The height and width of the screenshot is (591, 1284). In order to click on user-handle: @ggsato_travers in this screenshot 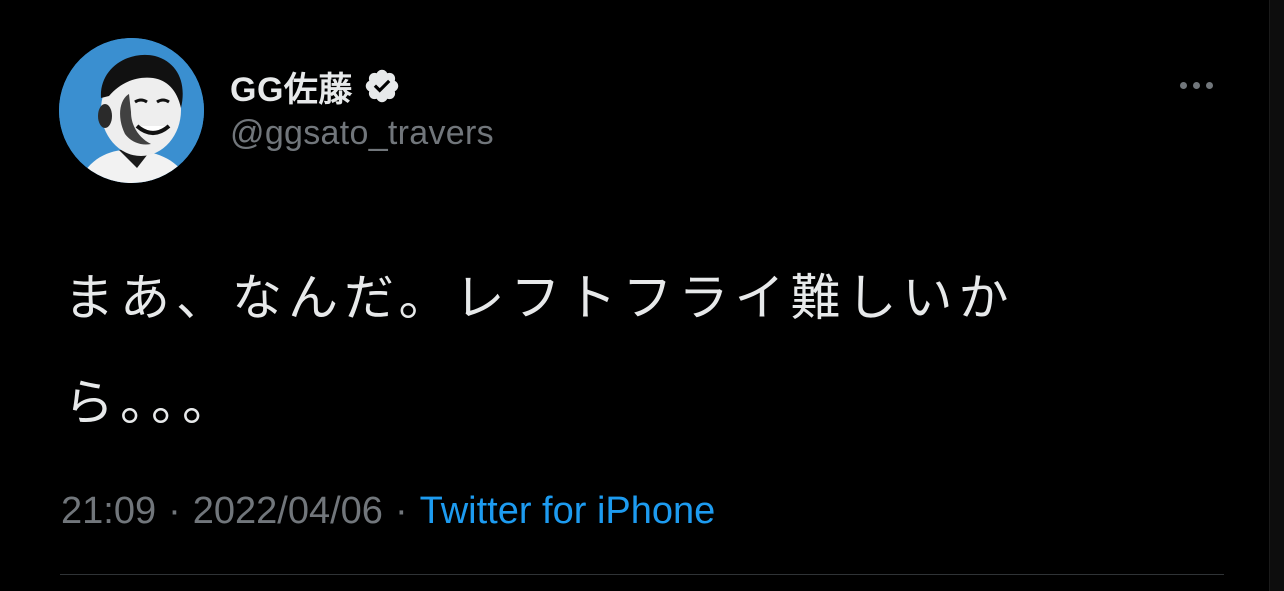, I will do `click(362, 133)`.